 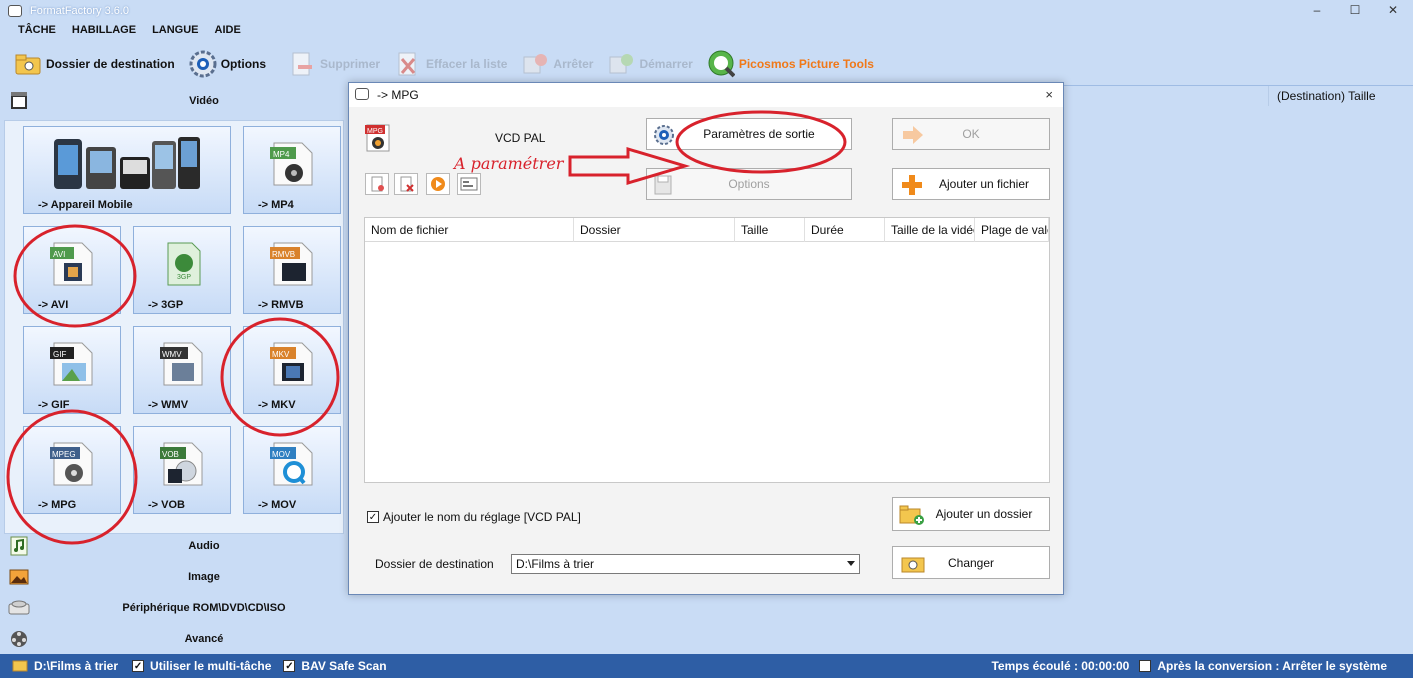 What do you see at coordinates (759, 134) in the screenshot?
I see `output-parameters-label: Paramètres de sortie` at bounding box center [759, 134].